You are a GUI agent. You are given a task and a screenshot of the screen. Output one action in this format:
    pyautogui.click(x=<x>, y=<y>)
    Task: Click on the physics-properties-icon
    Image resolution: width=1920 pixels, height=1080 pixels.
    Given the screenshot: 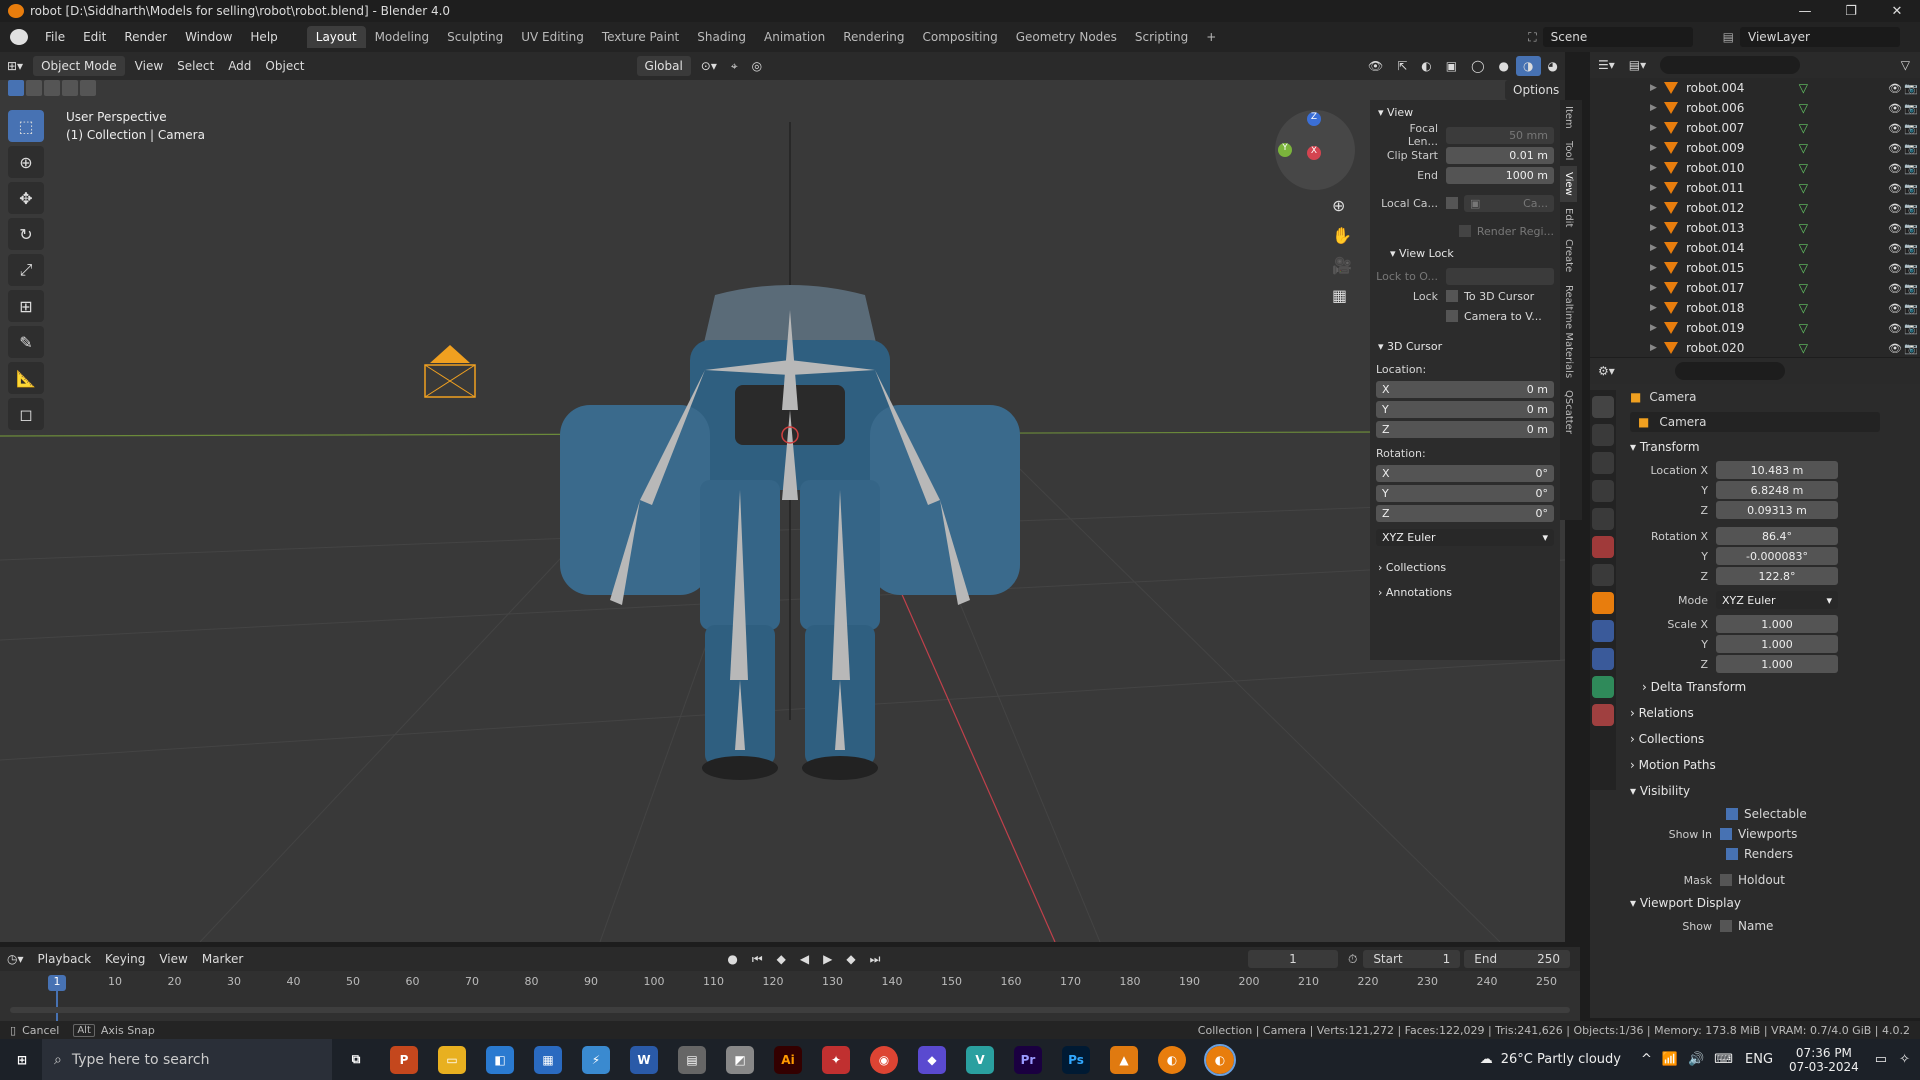 What is the action you would take?
    pyautogui.click(x=1603, y=631)
    